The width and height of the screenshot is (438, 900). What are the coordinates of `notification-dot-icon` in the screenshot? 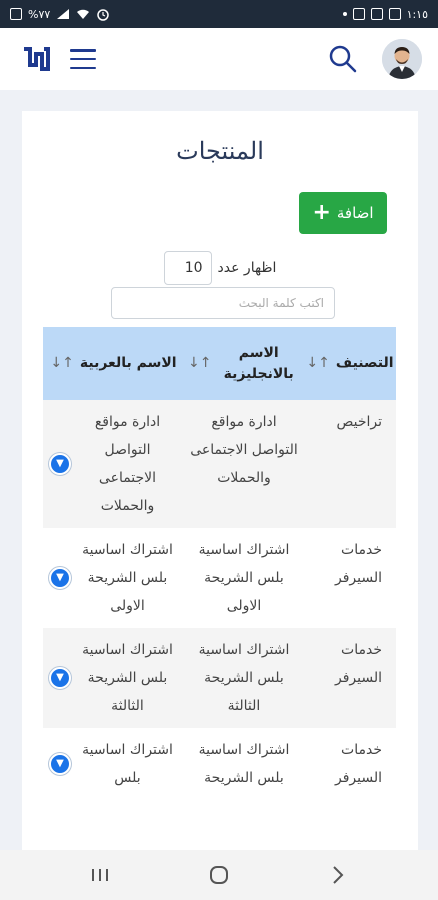 It's located at (344, 14).